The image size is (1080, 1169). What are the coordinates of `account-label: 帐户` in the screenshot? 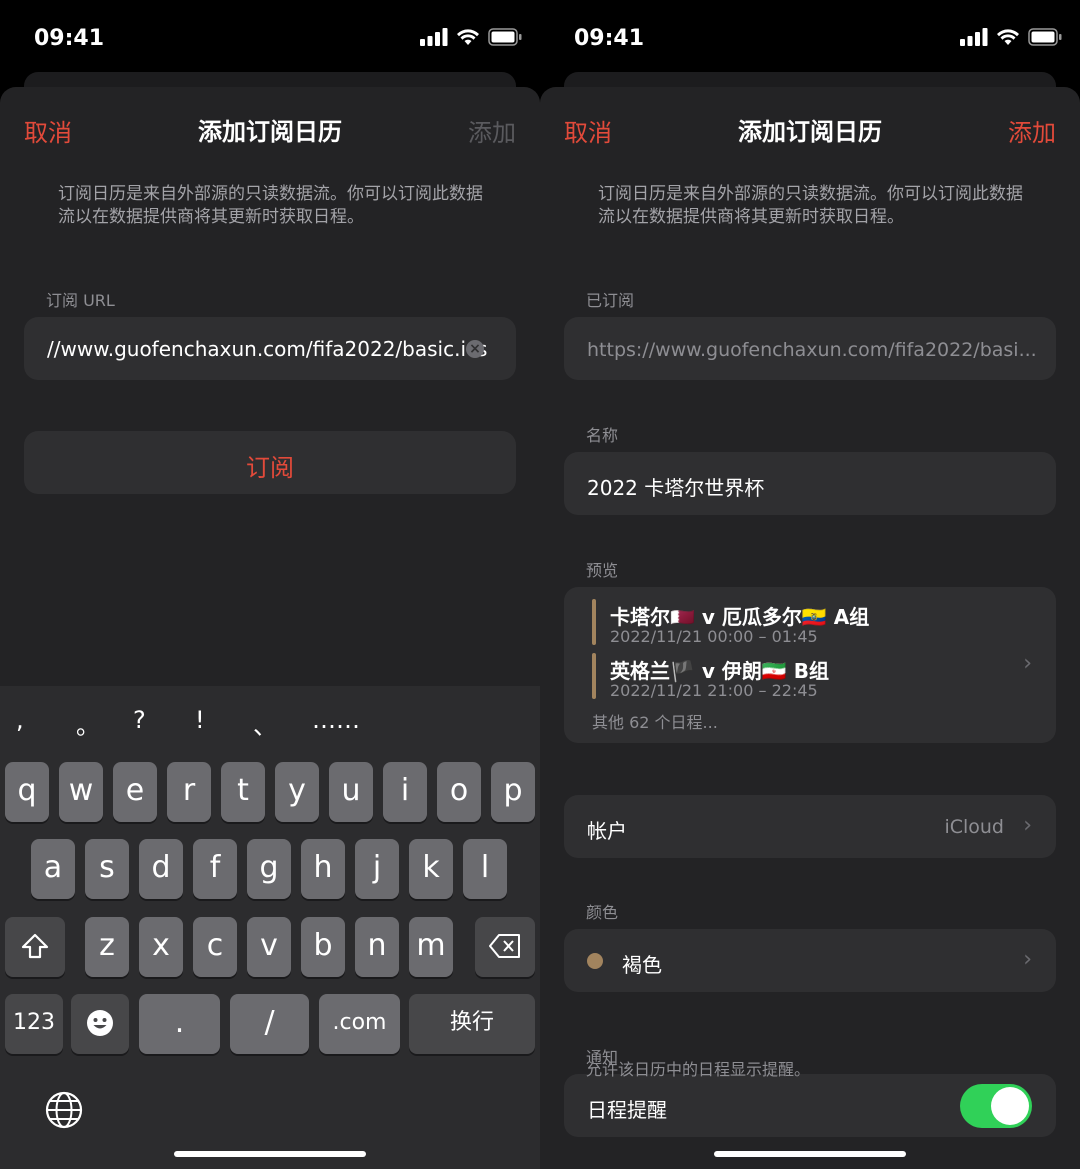 It's located at (607, 831).